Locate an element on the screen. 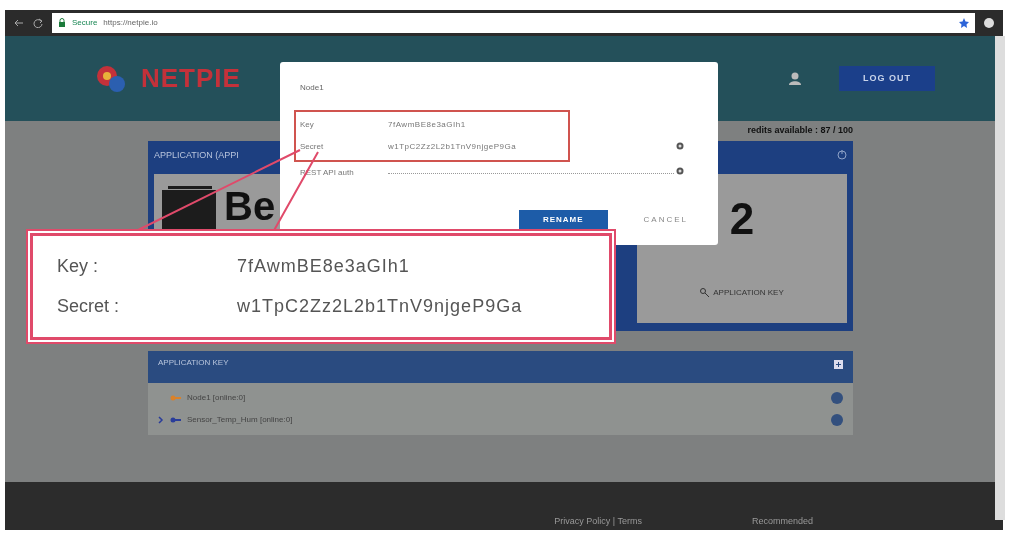  lock-icon is located at coordinates (62, 23).